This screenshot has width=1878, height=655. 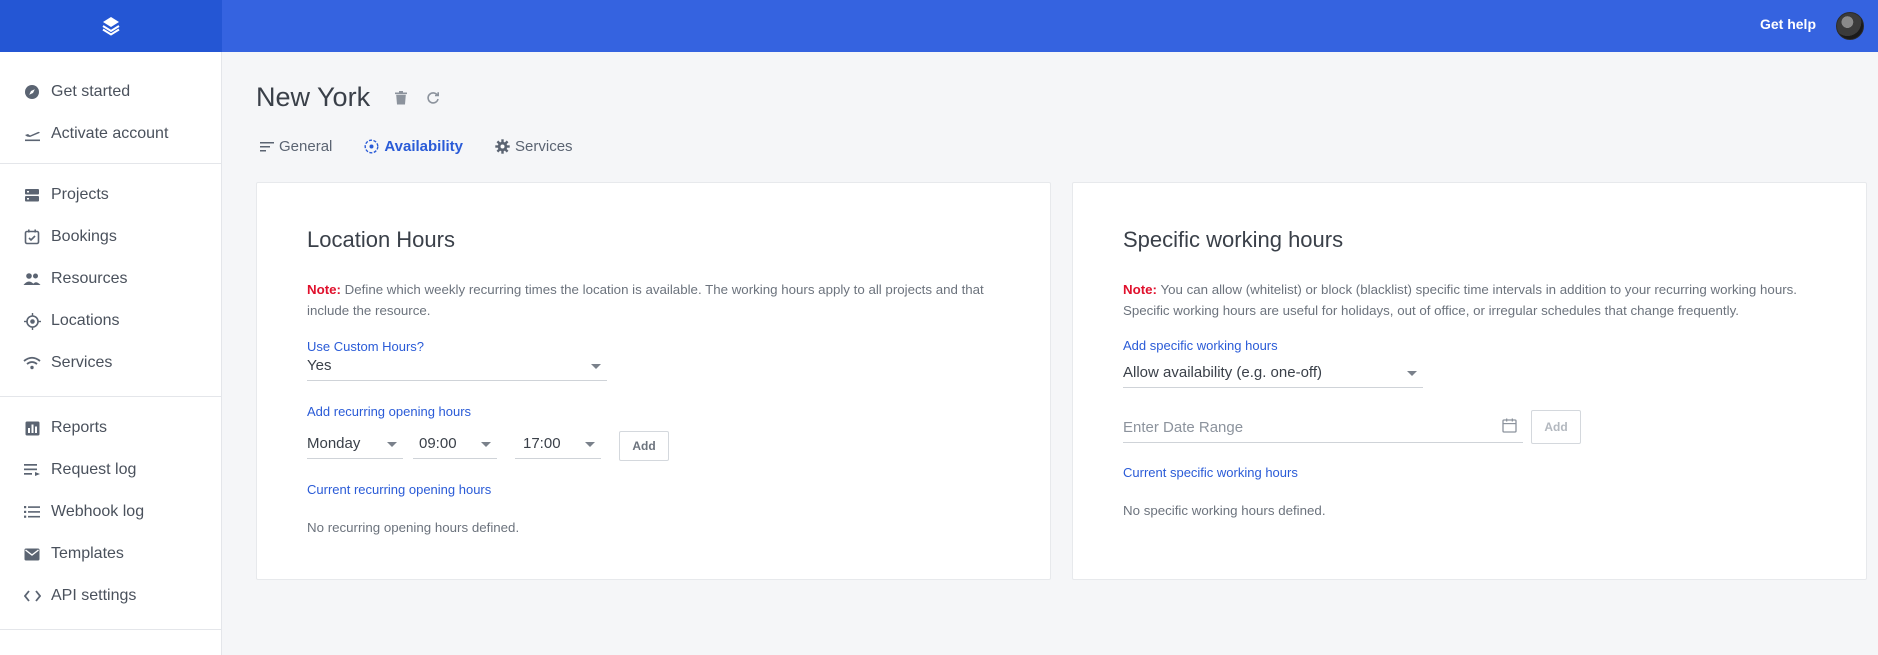 What do you see at coordinates (544, 146) in the screenshot?
I see `tab-label: Services` at bounding box center [544, 146].